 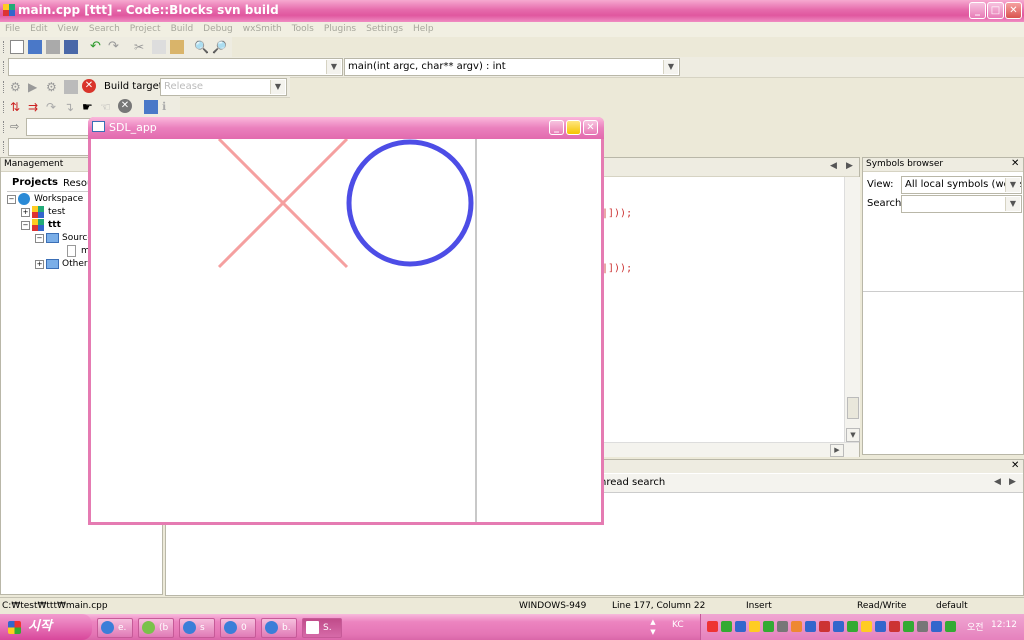 What do you see at coordinates (218, 29) in the screenshot?
I see `menu-debug: Debug` at bounding box center [218, 29].